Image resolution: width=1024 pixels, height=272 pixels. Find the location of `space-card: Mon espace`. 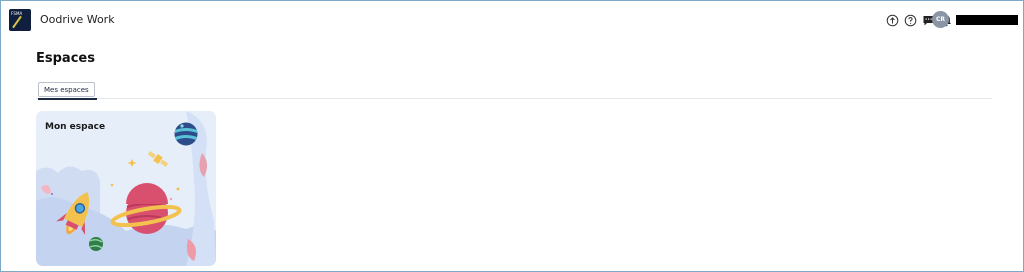

space-card: Mon espace is located at coordinates (126, 188).